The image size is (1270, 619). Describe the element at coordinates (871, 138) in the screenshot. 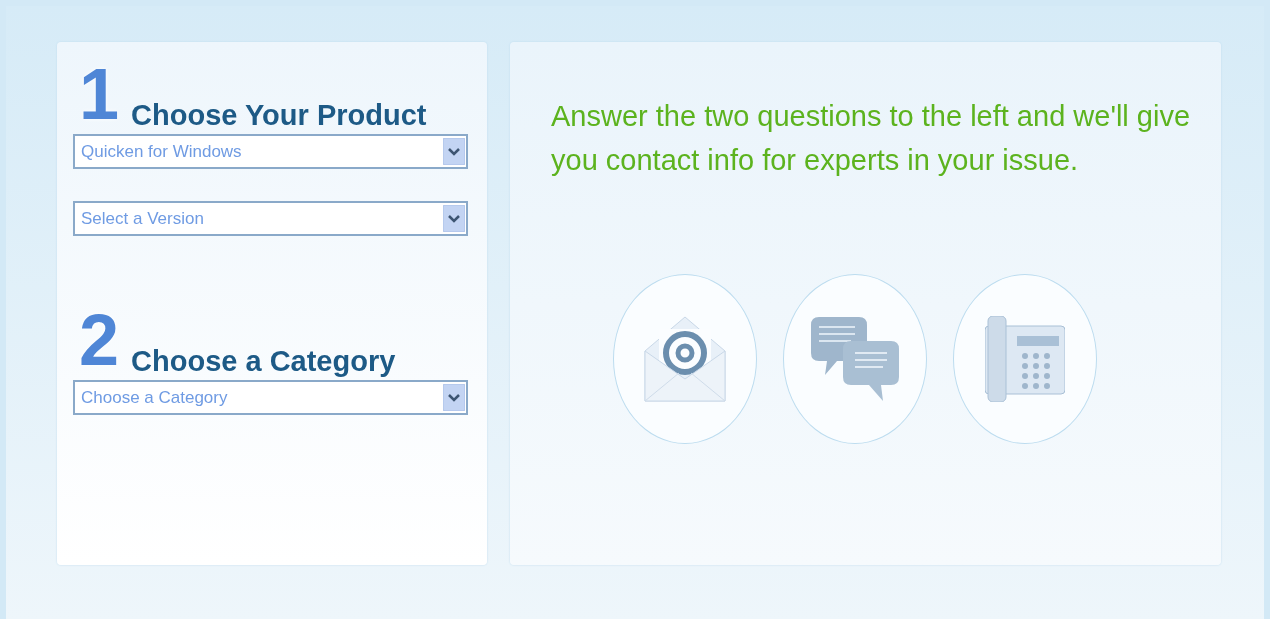

I see `instruction-text: Answer the two questions to the left and we'll give you contact info for experts in your issue.` at that location.